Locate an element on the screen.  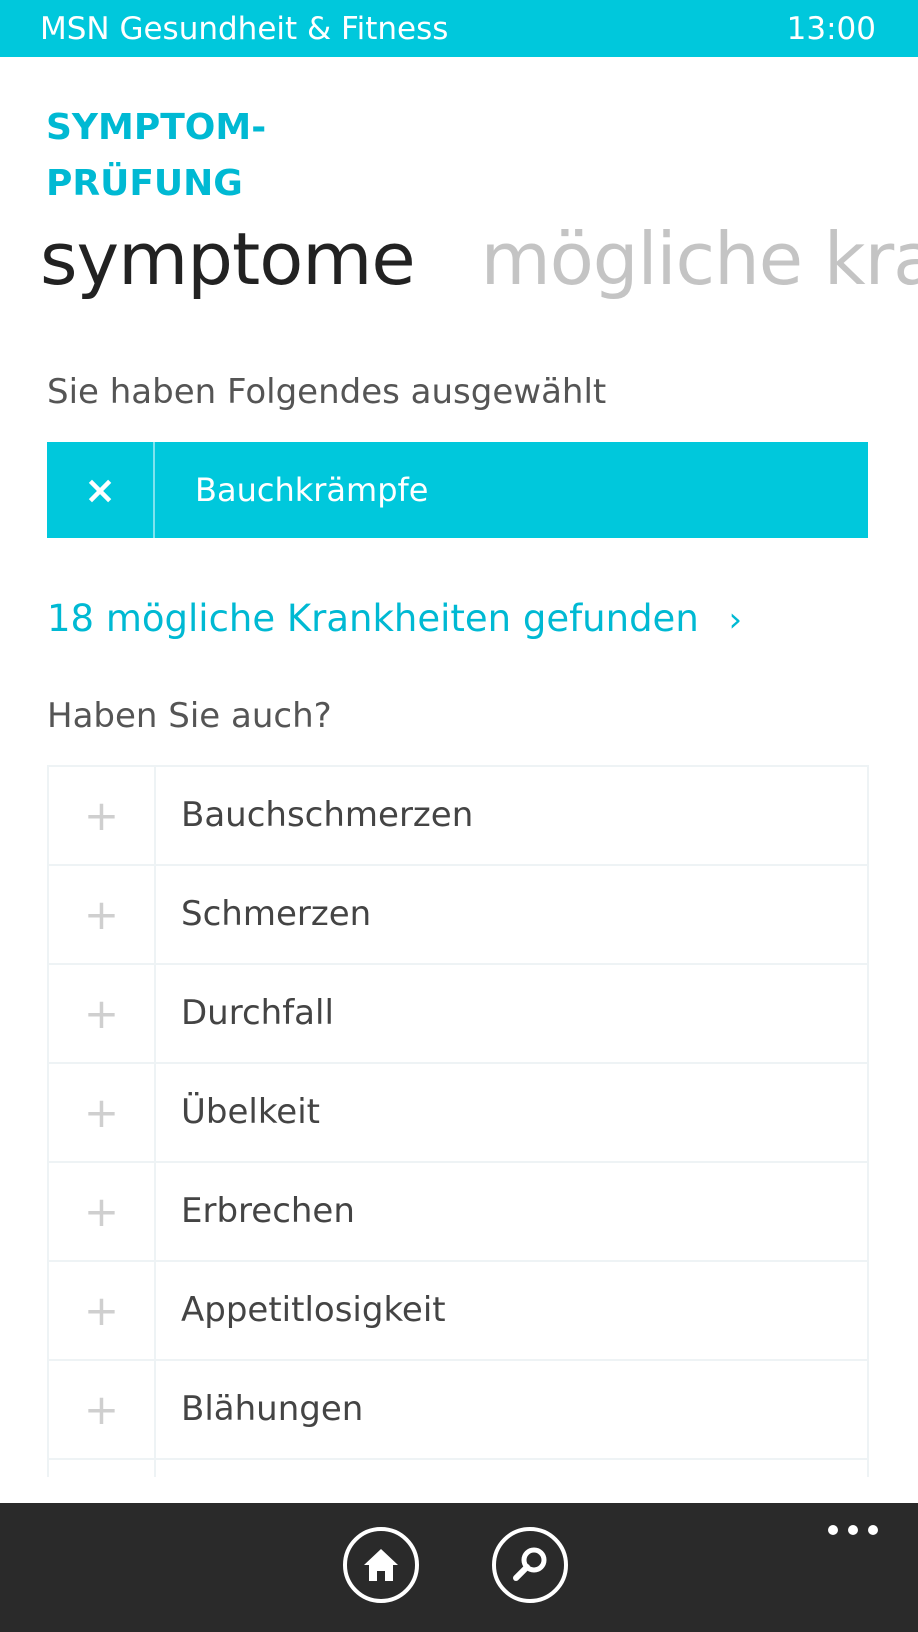
list-item: + Erbrechen is located at coordinates (458, 1210).